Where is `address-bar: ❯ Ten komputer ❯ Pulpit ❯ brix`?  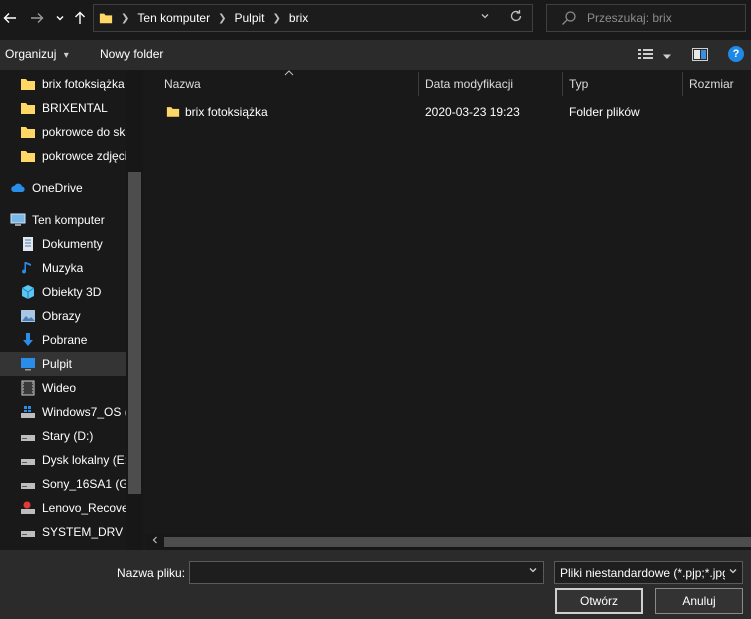 address-bar: ❯ Ten komputer ❯ Pulpit ❯ brix is located at coordinates (313, 18).